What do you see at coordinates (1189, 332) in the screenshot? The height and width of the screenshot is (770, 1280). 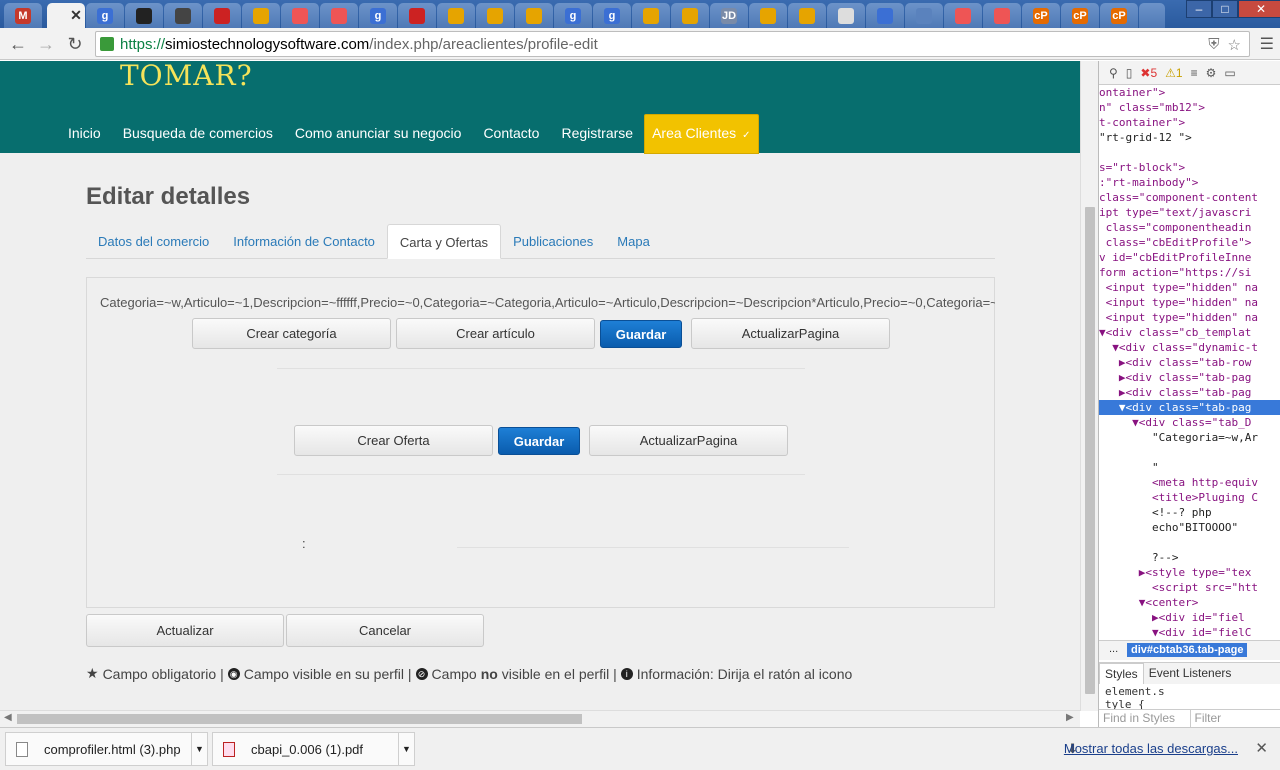 I see `dom-node-line: ▼<div class="cb_templat` at bounding box center [1189, 332].